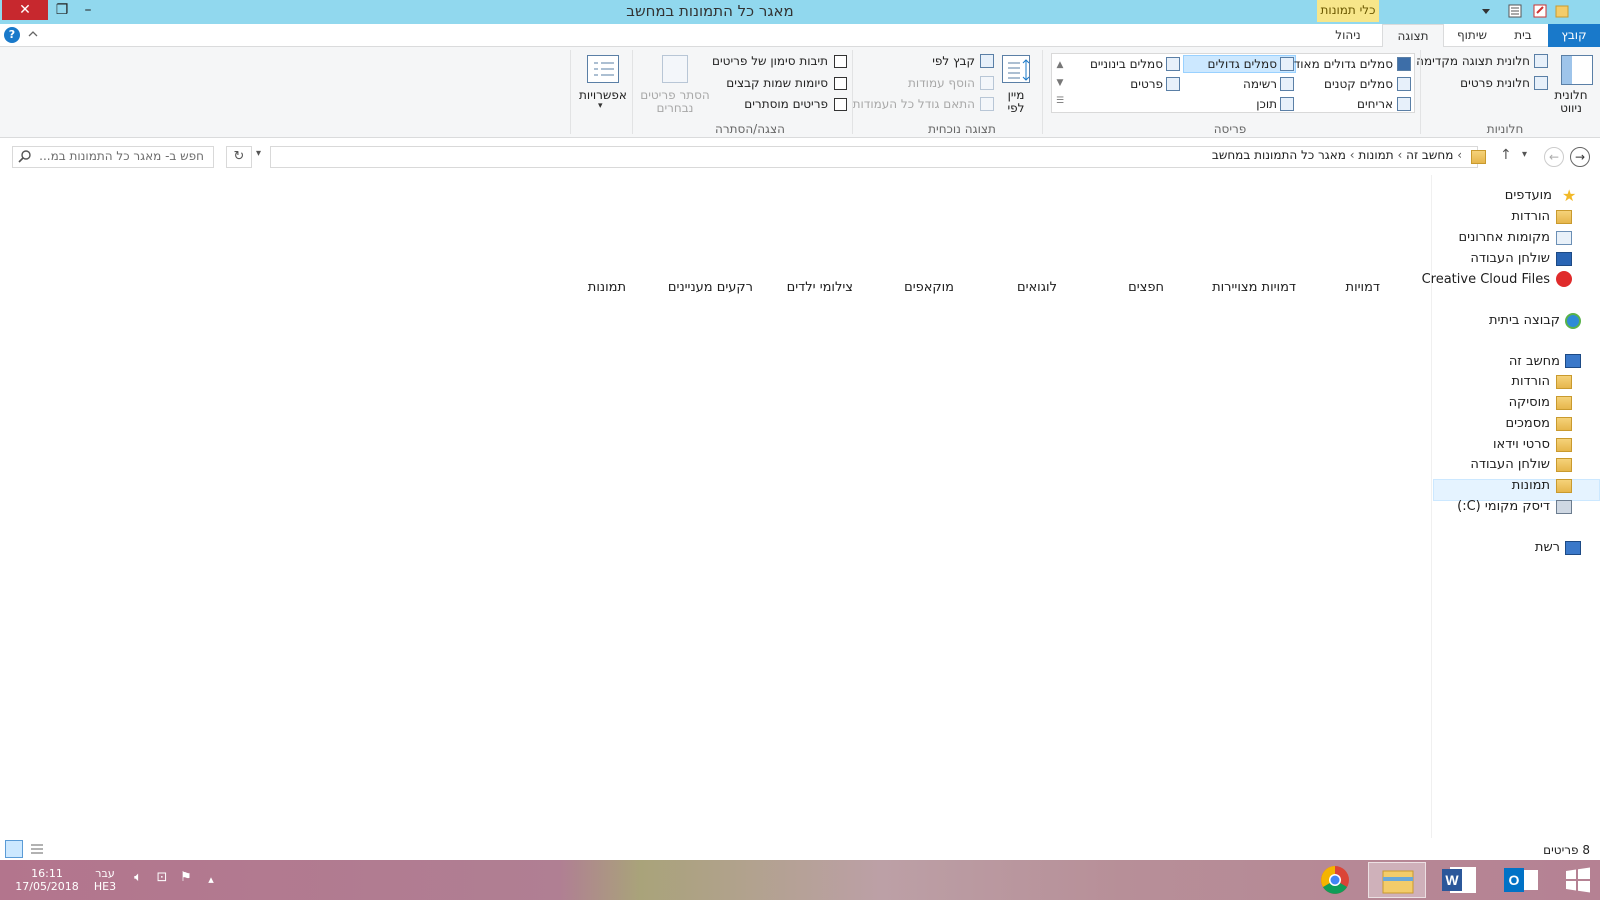  I want to click on details-icon, so click(1173, 84).